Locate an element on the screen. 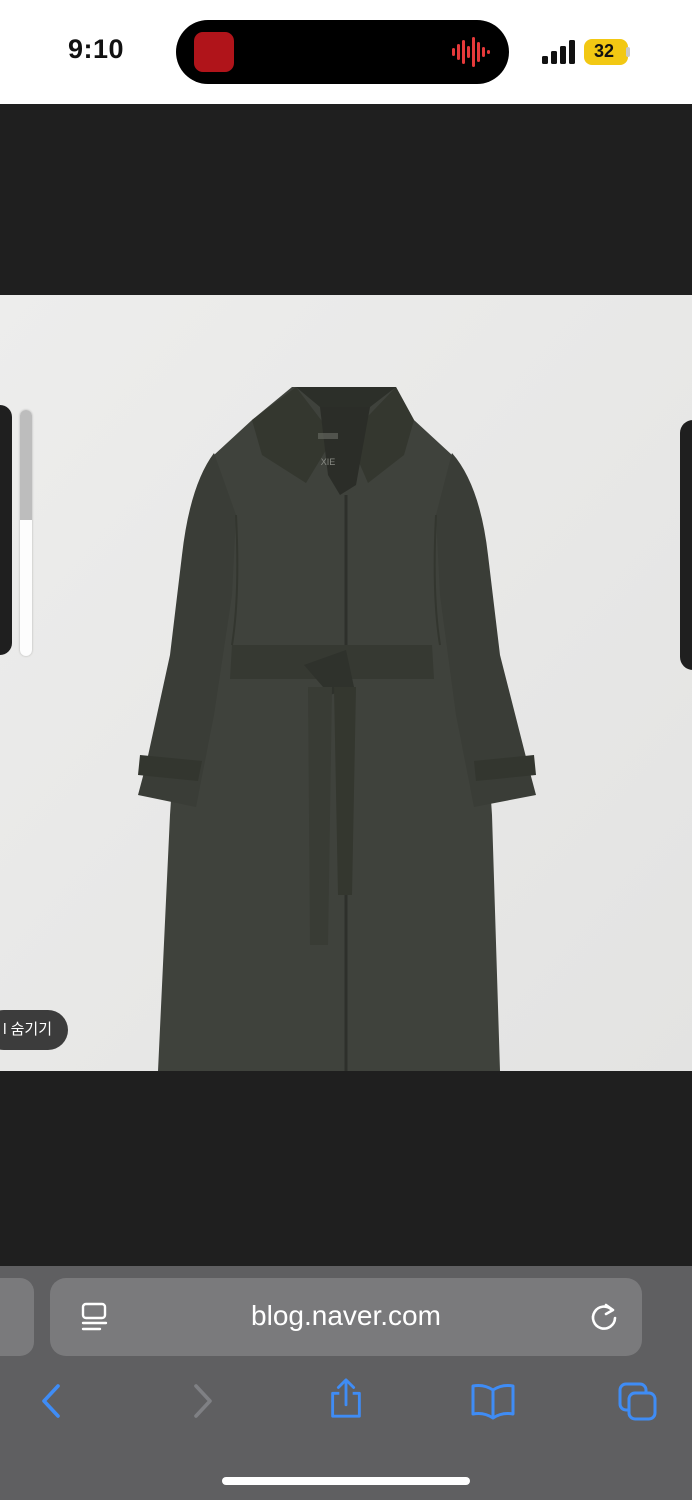 The width and height of the screenshot is (692, 1500). audio-waveform-icon is located at coordinates (471, 52).